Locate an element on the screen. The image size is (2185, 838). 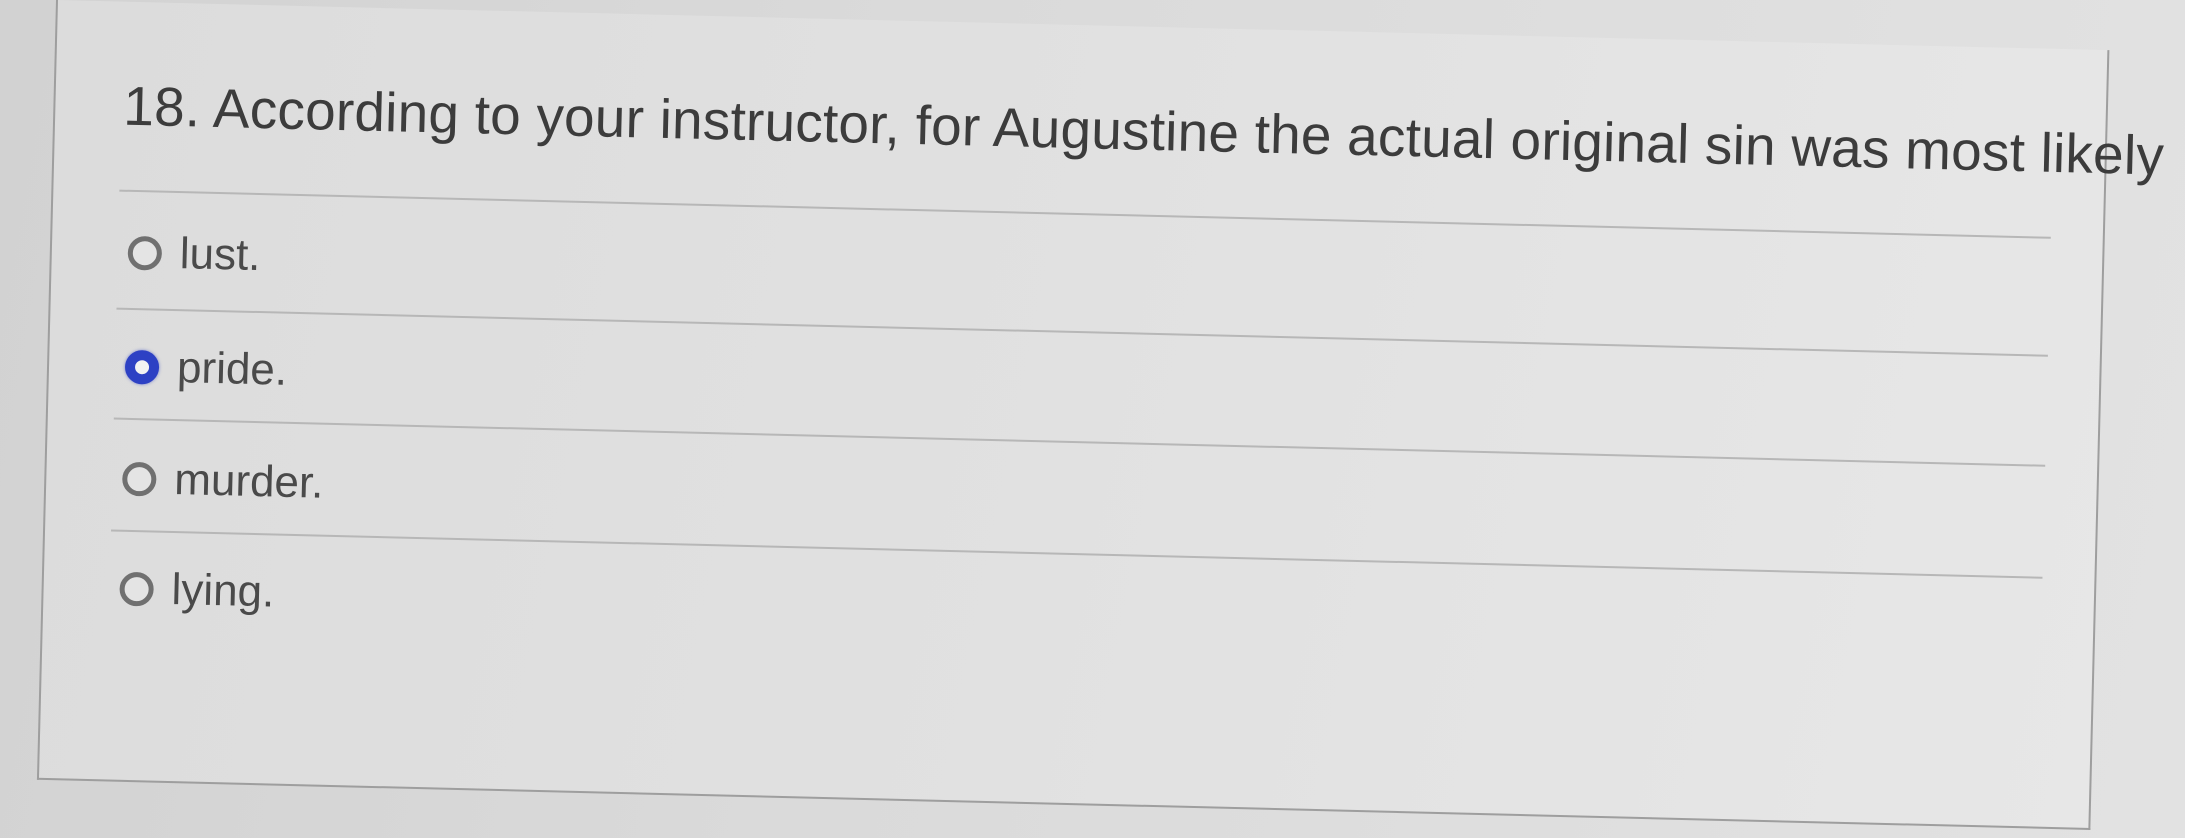
option-murder: murder. is located at coordinates (223, 481).